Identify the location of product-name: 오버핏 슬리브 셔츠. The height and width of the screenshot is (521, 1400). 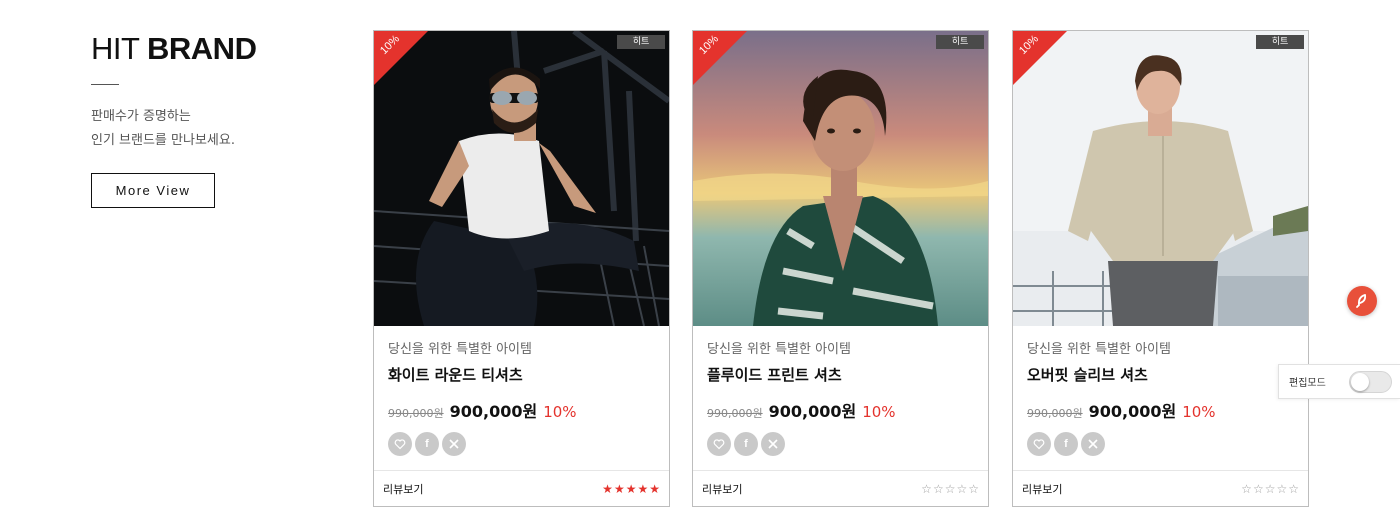
(1160, 375).